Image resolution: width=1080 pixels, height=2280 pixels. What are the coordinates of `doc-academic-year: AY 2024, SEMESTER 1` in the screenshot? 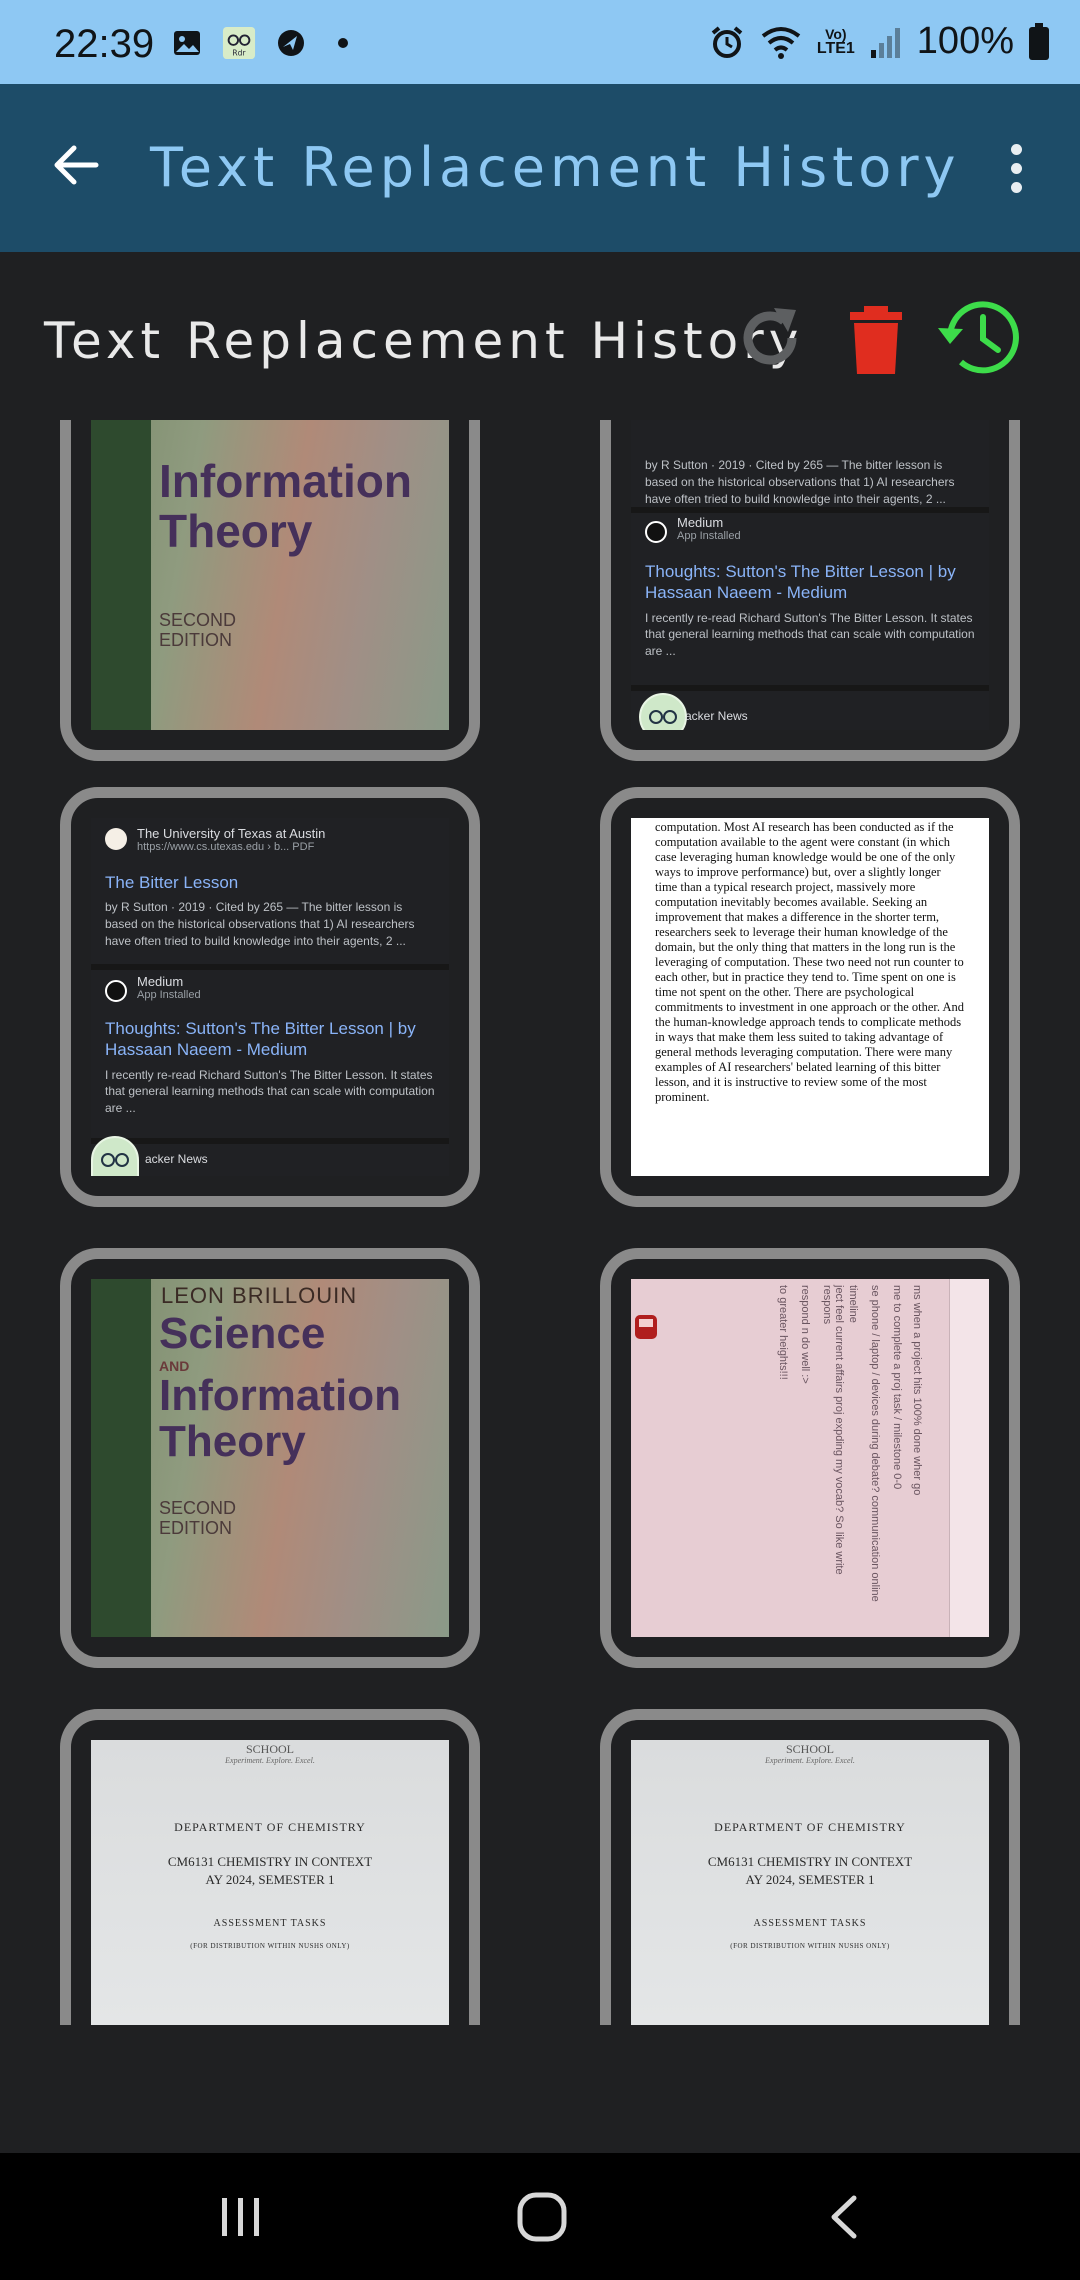 It's located at (270, 1879).